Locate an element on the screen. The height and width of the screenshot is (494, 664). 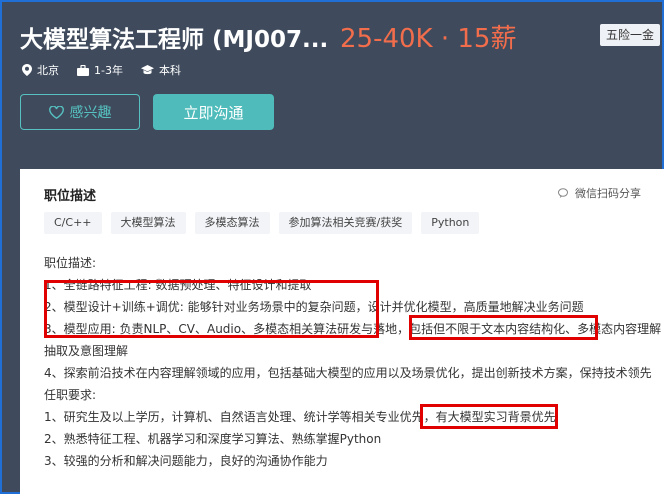
skill-tag: 多模态算法 is located at coordinates (232, 223).